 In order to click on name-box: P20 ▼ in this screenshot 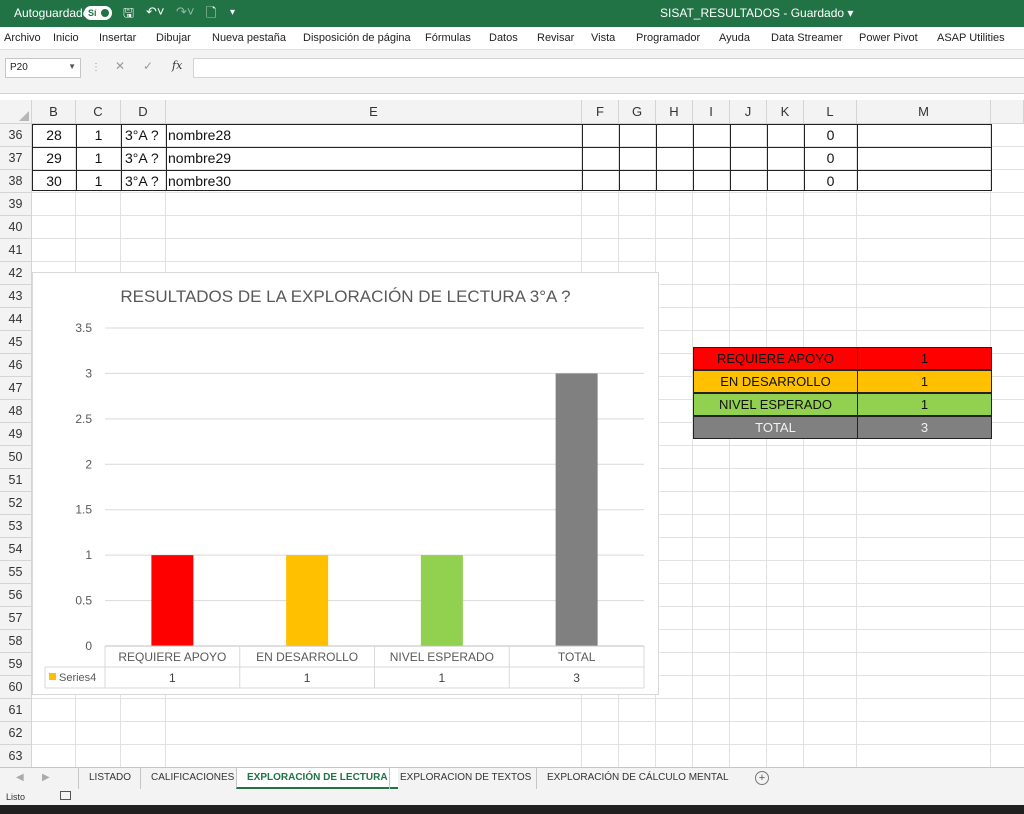, I will do `click(43, 68)`.